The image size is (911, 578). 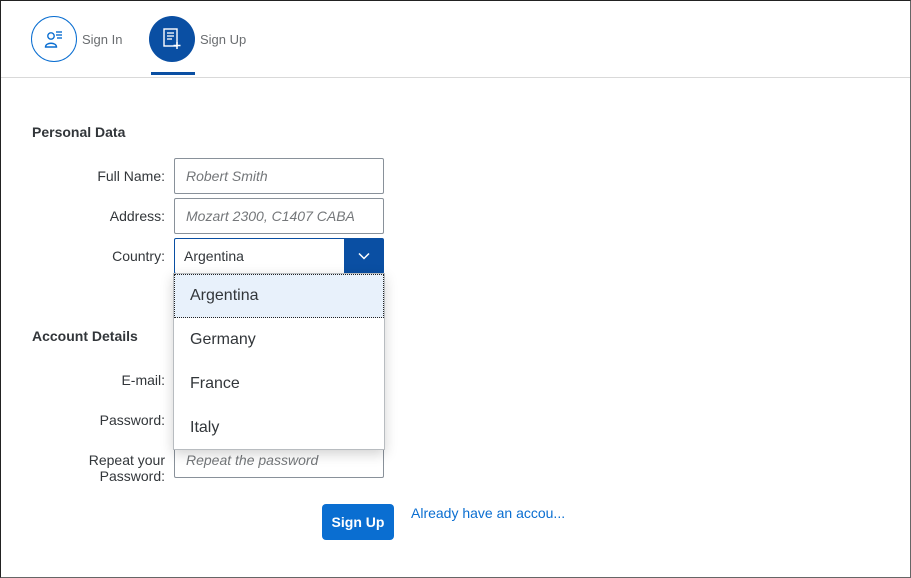 What do you see at coordinates (279, 384) in the screenshot?
I see `country-option-france: France` at bounding box center [279, 384].